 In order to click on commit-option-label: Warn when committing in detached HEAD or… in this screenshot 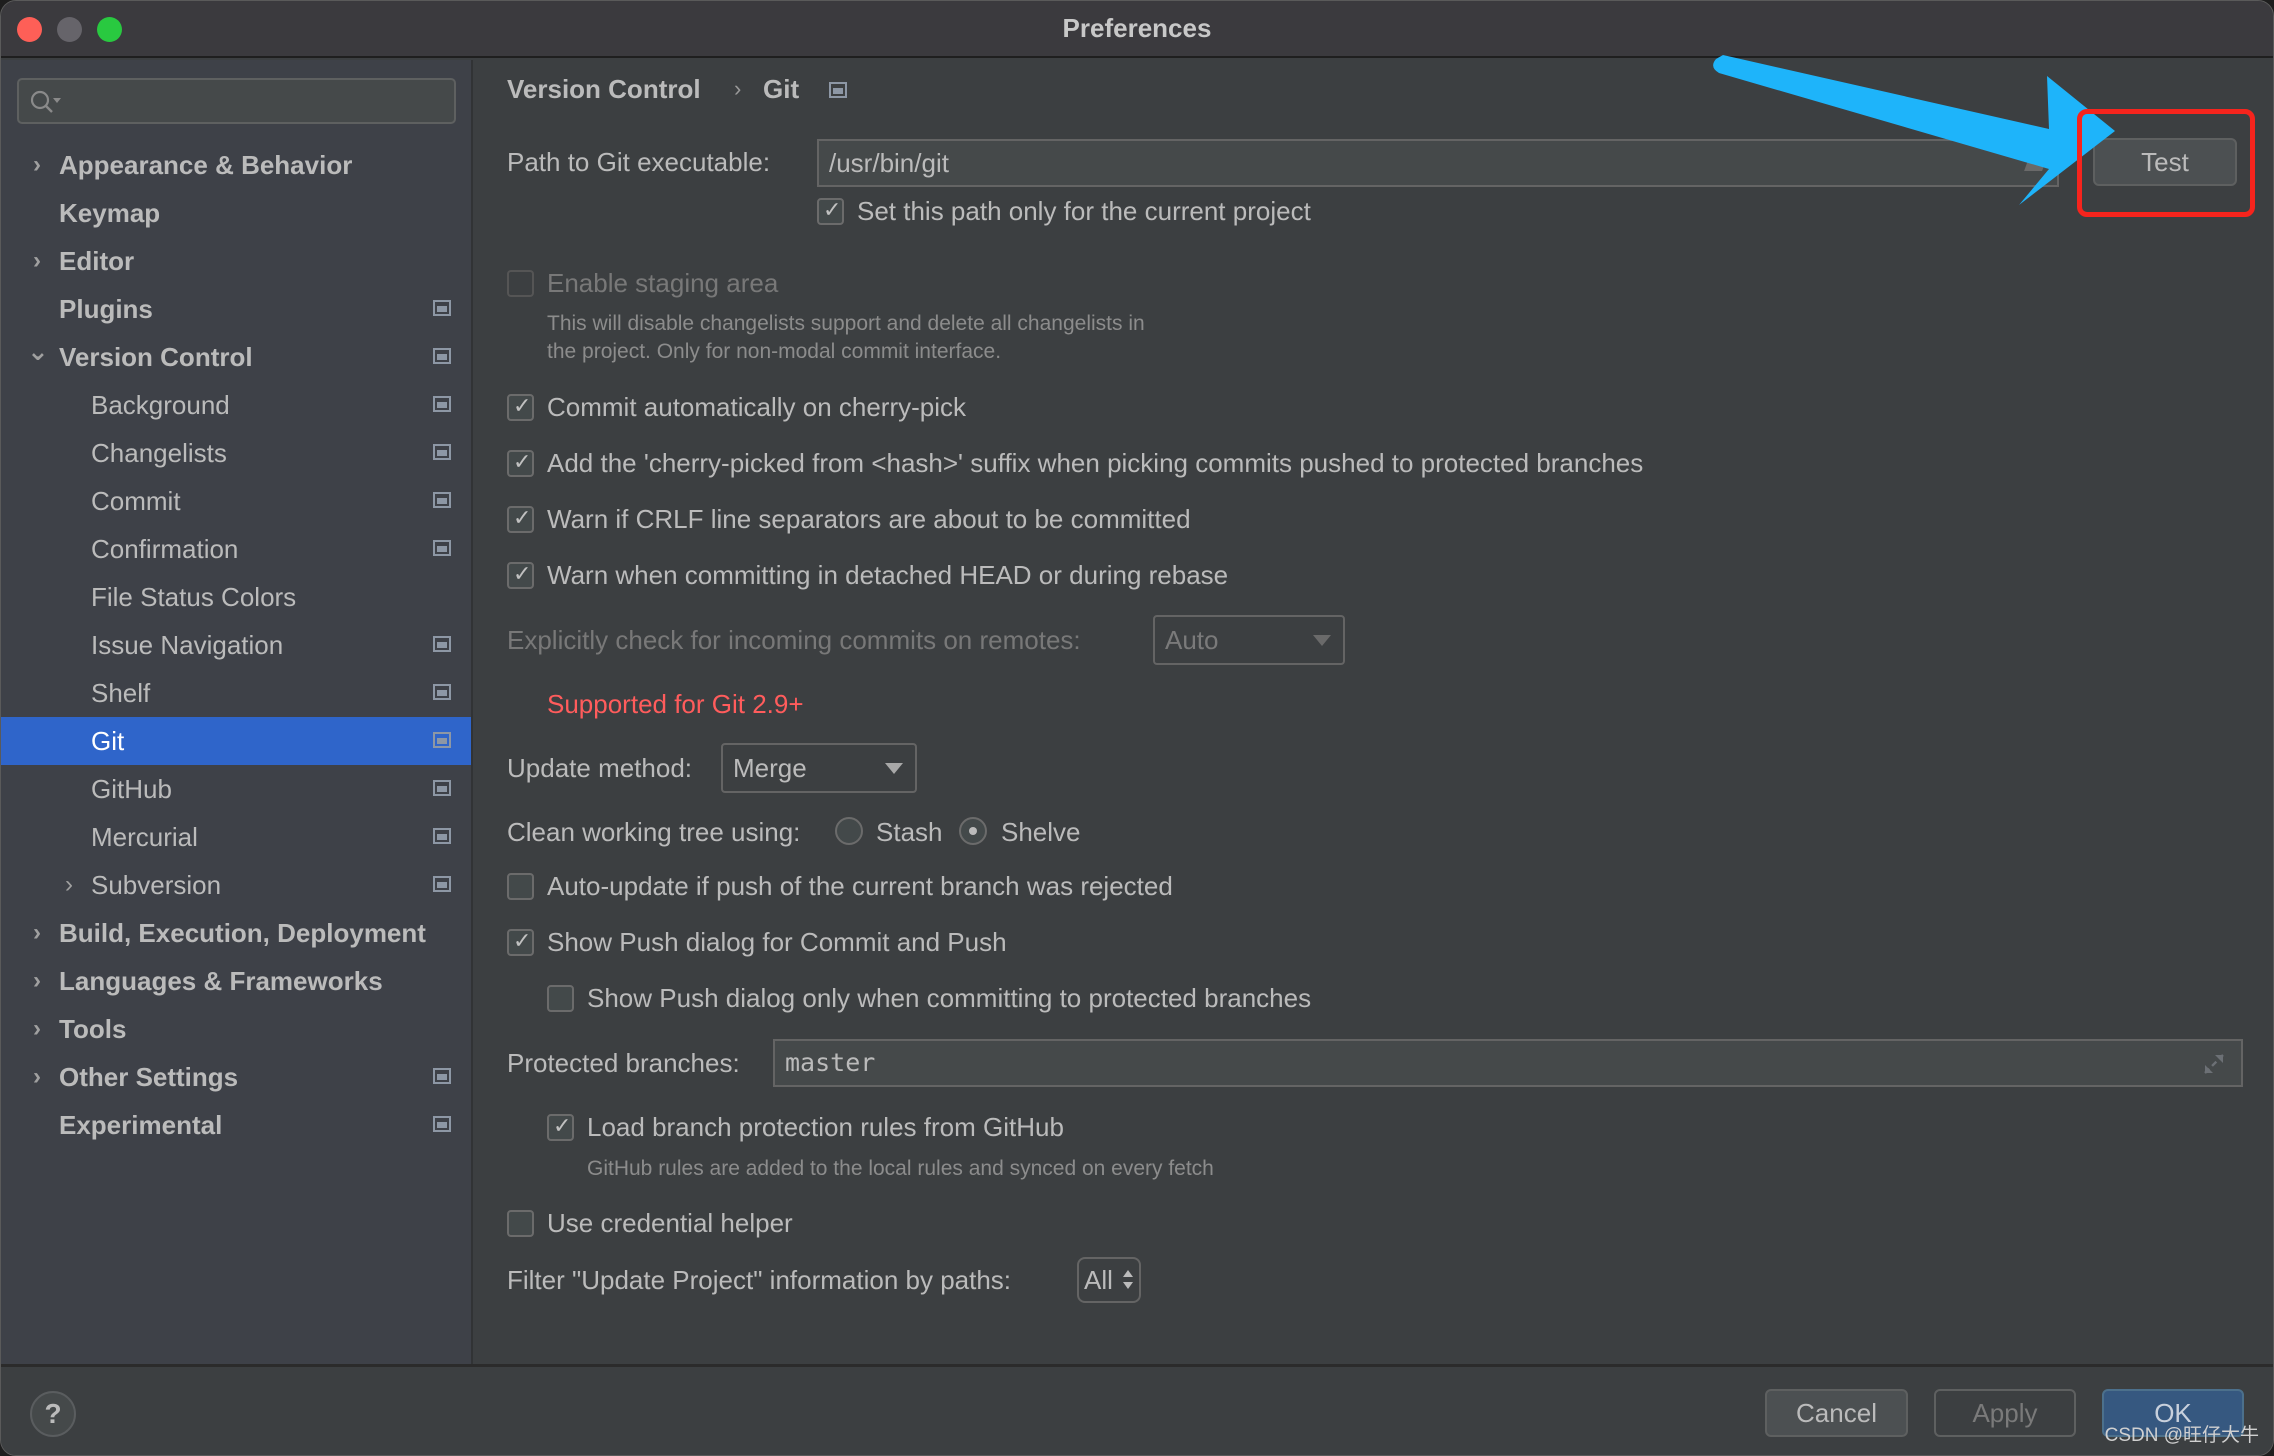, I will do `click(888, 575)`.